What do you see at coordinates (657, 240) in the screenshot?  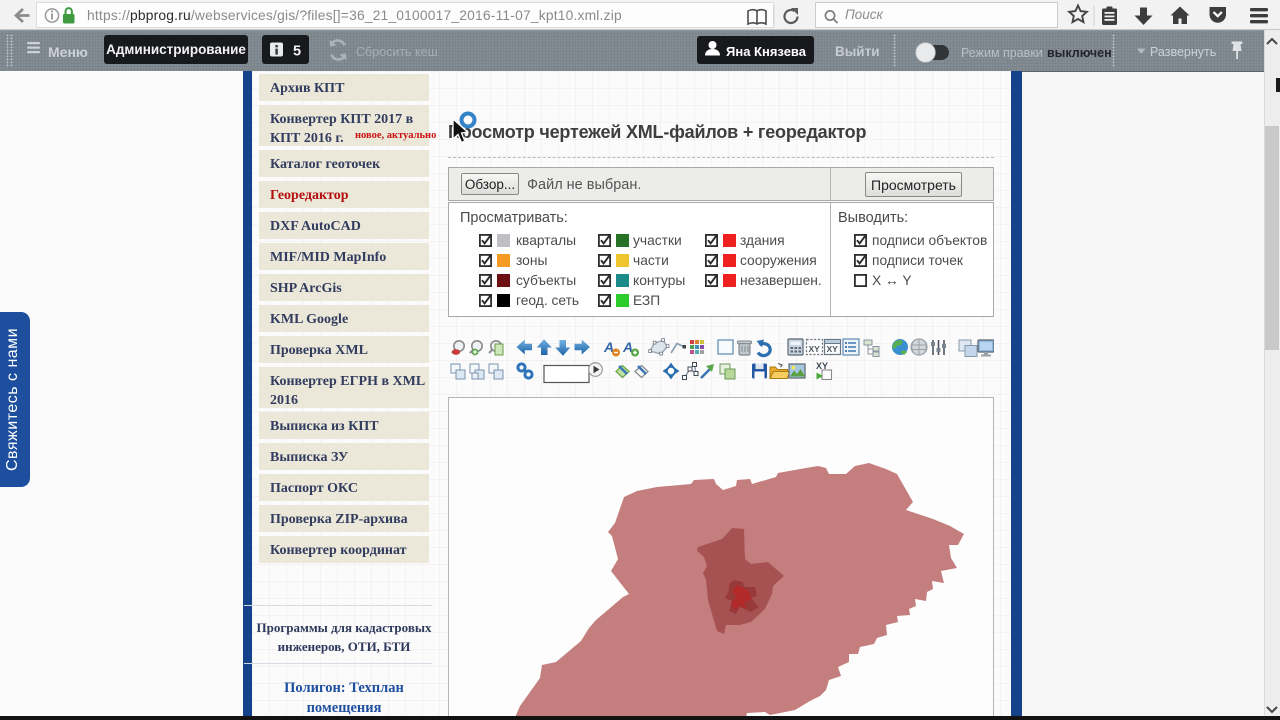 I see `svg-text: участки` at bounding box center [657, 240].